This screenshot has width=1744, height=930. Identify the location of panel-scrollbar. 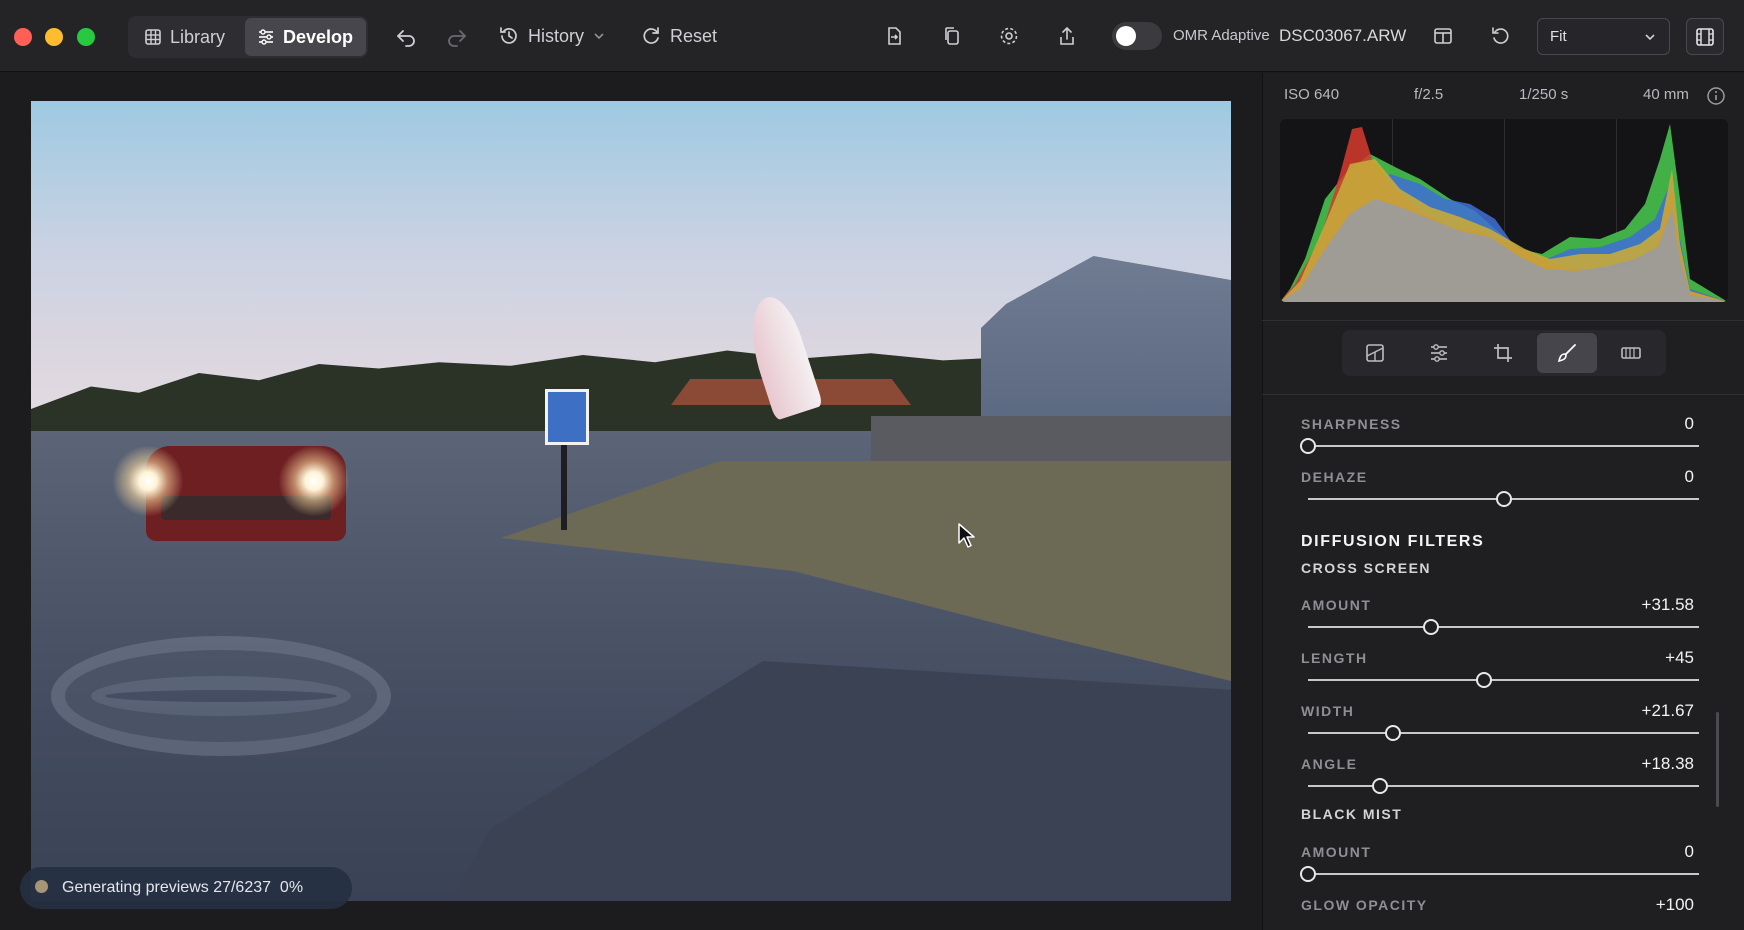
(1717, 759).